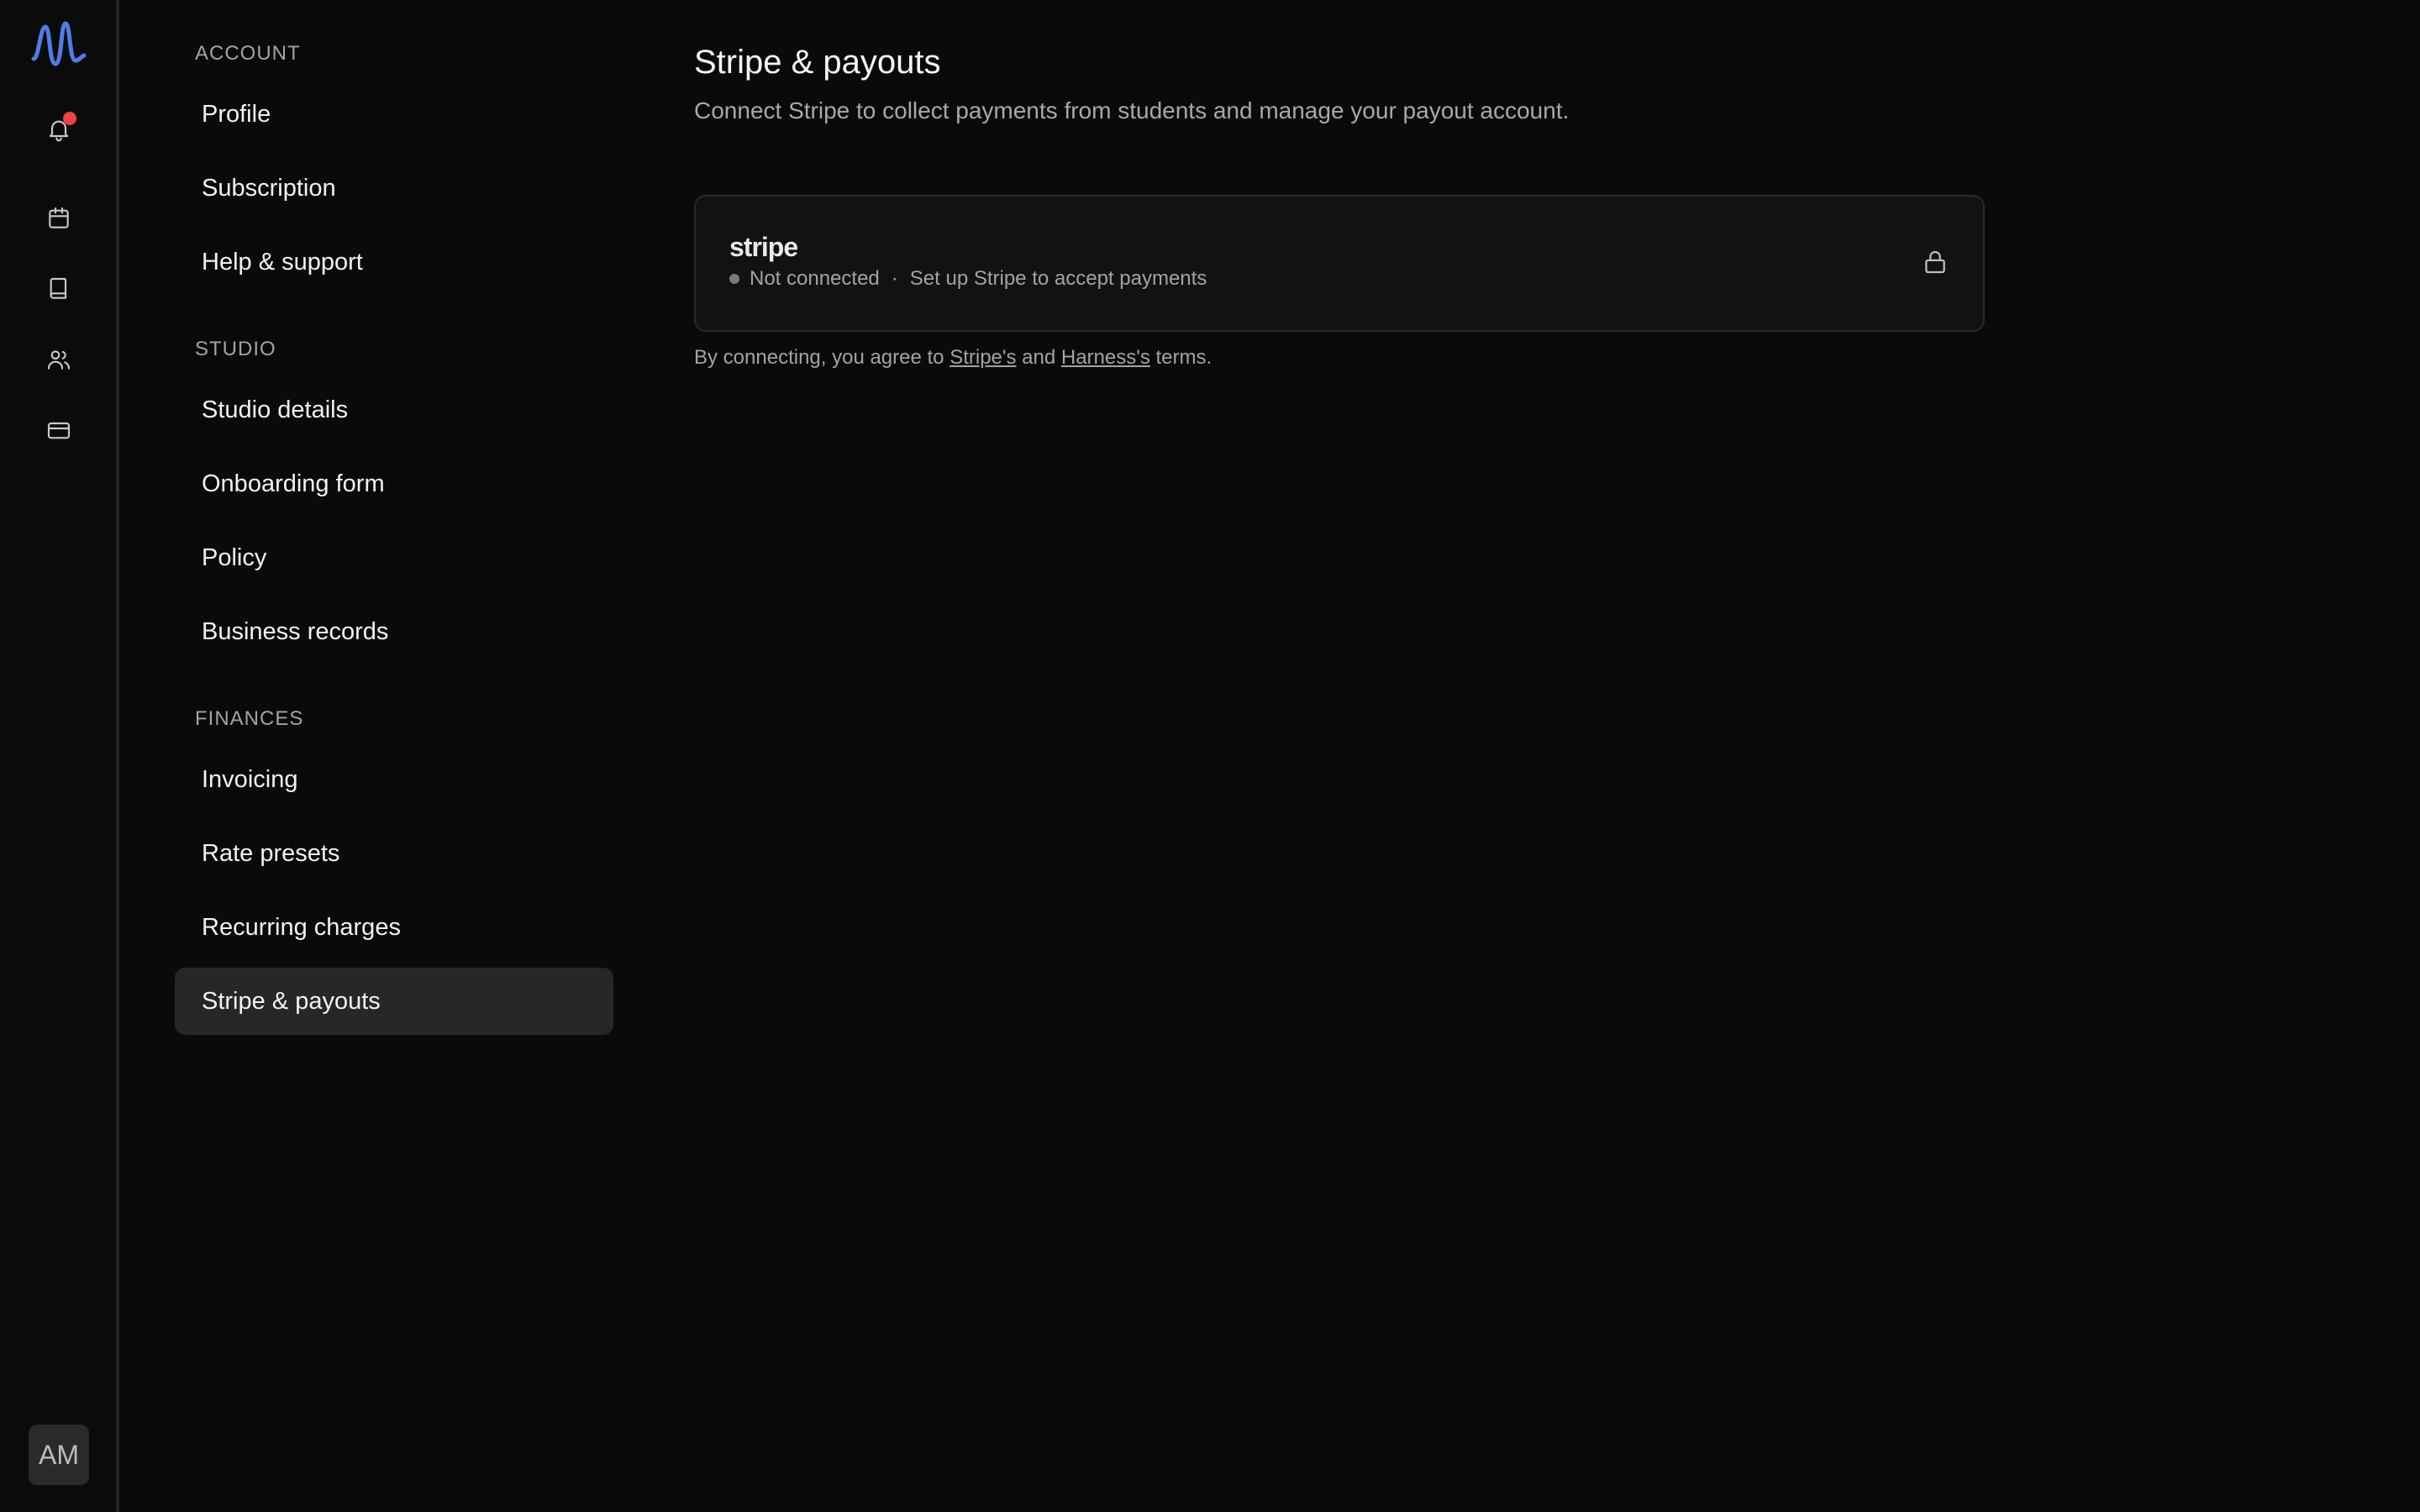 This screenshot has height=1512, width=2420. I want to click on book-icon, so click(58, 288).